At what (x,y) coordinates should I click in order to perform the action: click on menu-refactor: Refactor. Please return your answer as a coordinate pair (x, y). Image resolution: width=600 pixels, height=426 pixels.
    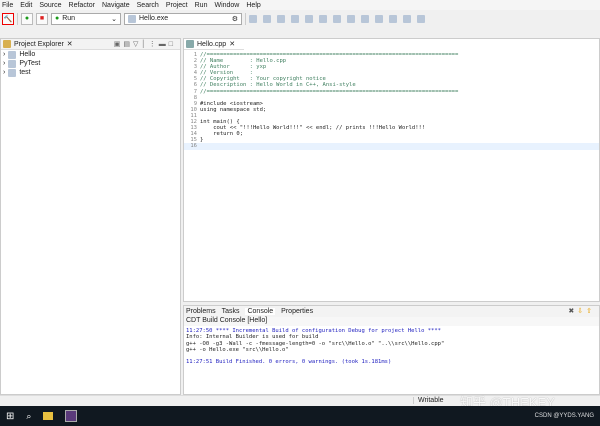
    Looking at the image, I should click on (82, 5).